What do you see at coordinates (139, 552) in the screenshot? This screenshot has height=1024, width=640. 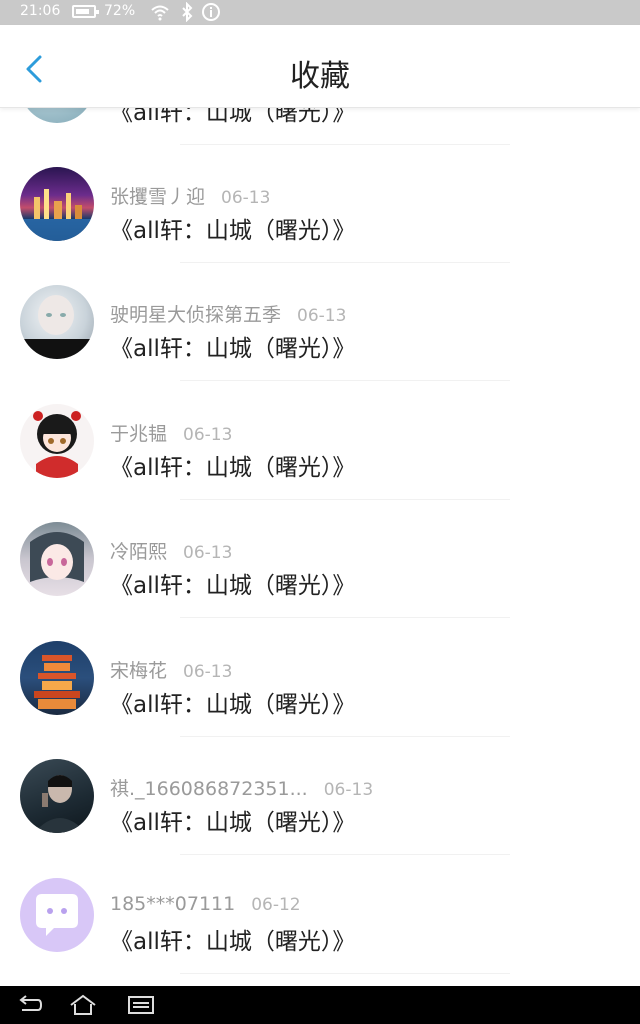 I see `username: 冷陌熙` at bounding box center [139, 552].